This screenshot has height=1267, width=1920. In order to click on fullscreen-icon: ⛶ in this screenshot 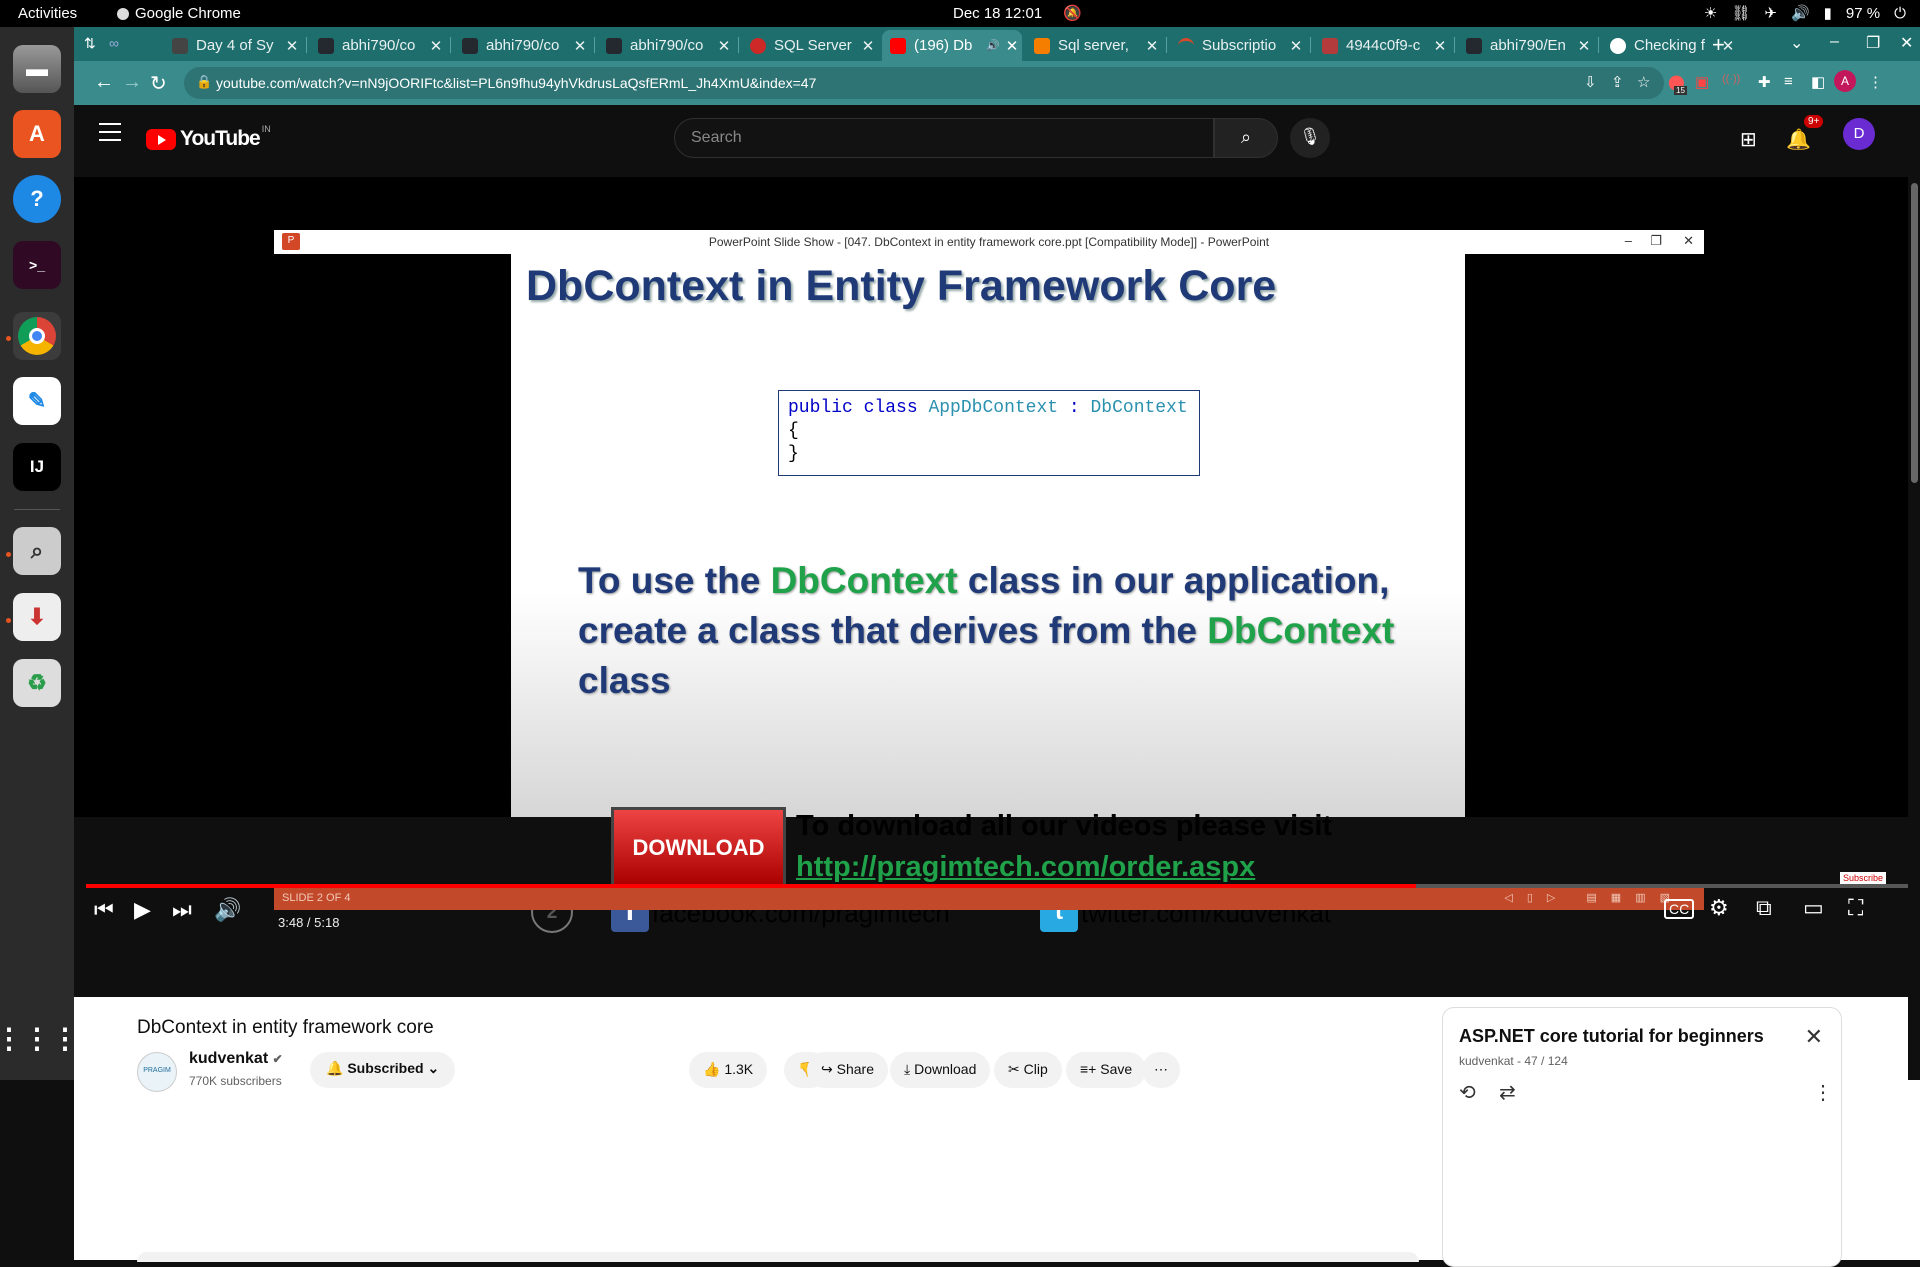, I will do `click(1855, 908)`.